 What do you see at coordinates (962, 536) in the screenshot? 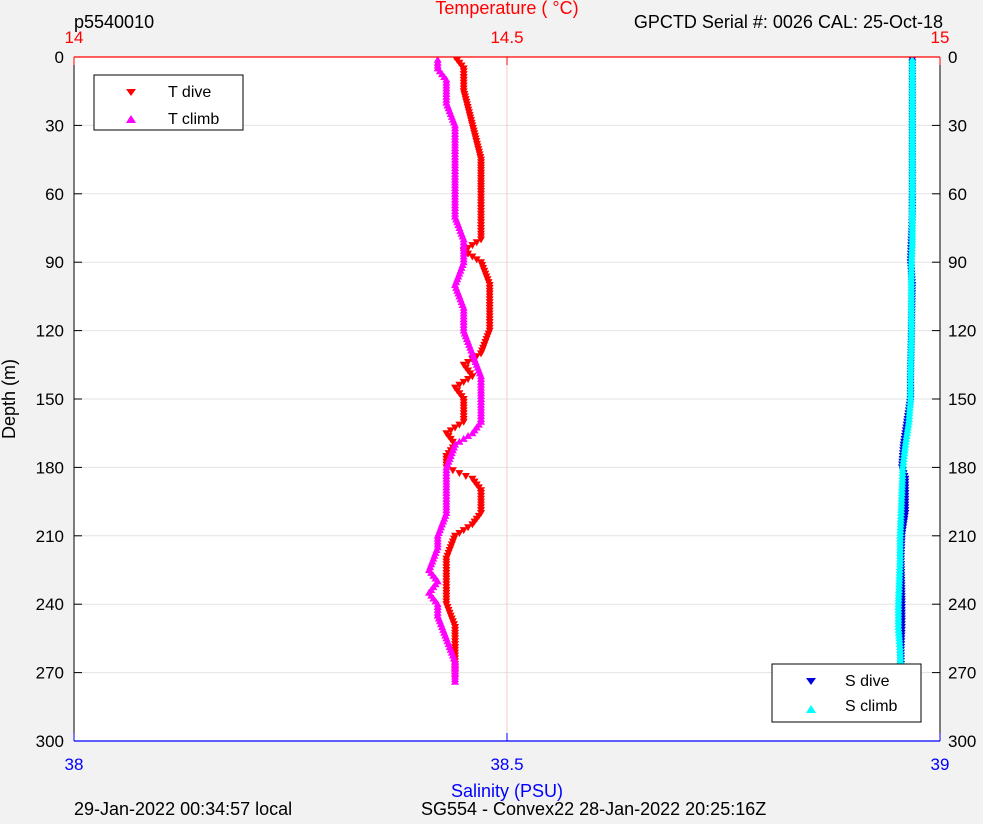
I see `y-tick-label-right: 210` at bounding box center [962, 536].